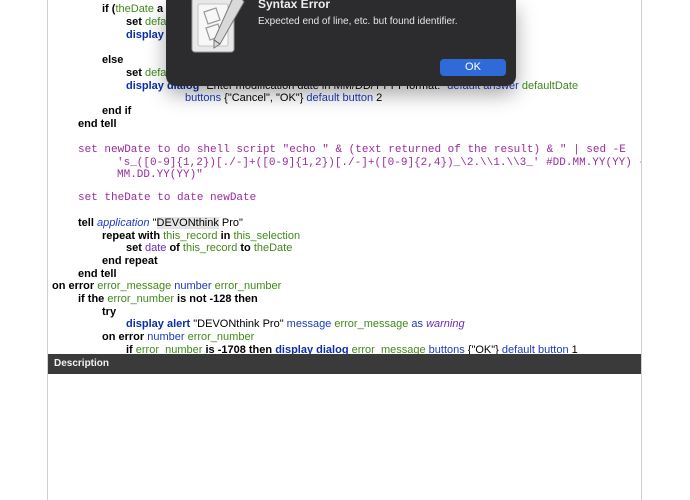 The width and height of the screenshot is (690, 500). I want to click on code-token: Pro", so click(230, 223).